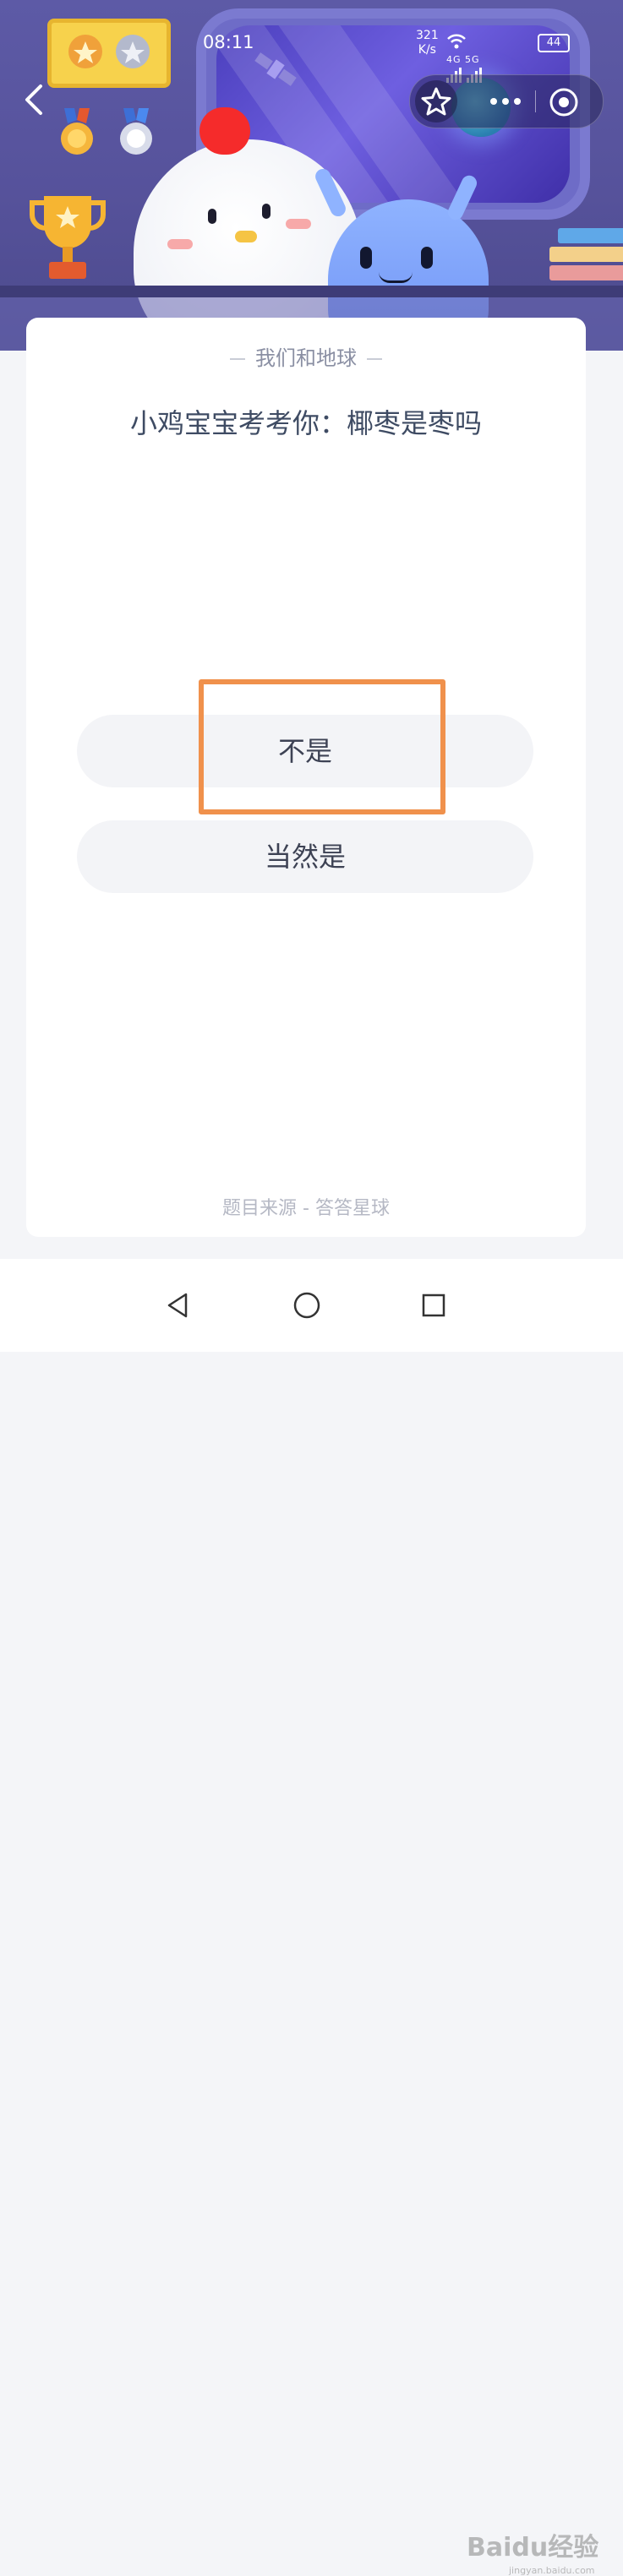  What do you see at coordinates (311, 291) in the screenshot?
I see `shelf` at bounding box center [311, 291].